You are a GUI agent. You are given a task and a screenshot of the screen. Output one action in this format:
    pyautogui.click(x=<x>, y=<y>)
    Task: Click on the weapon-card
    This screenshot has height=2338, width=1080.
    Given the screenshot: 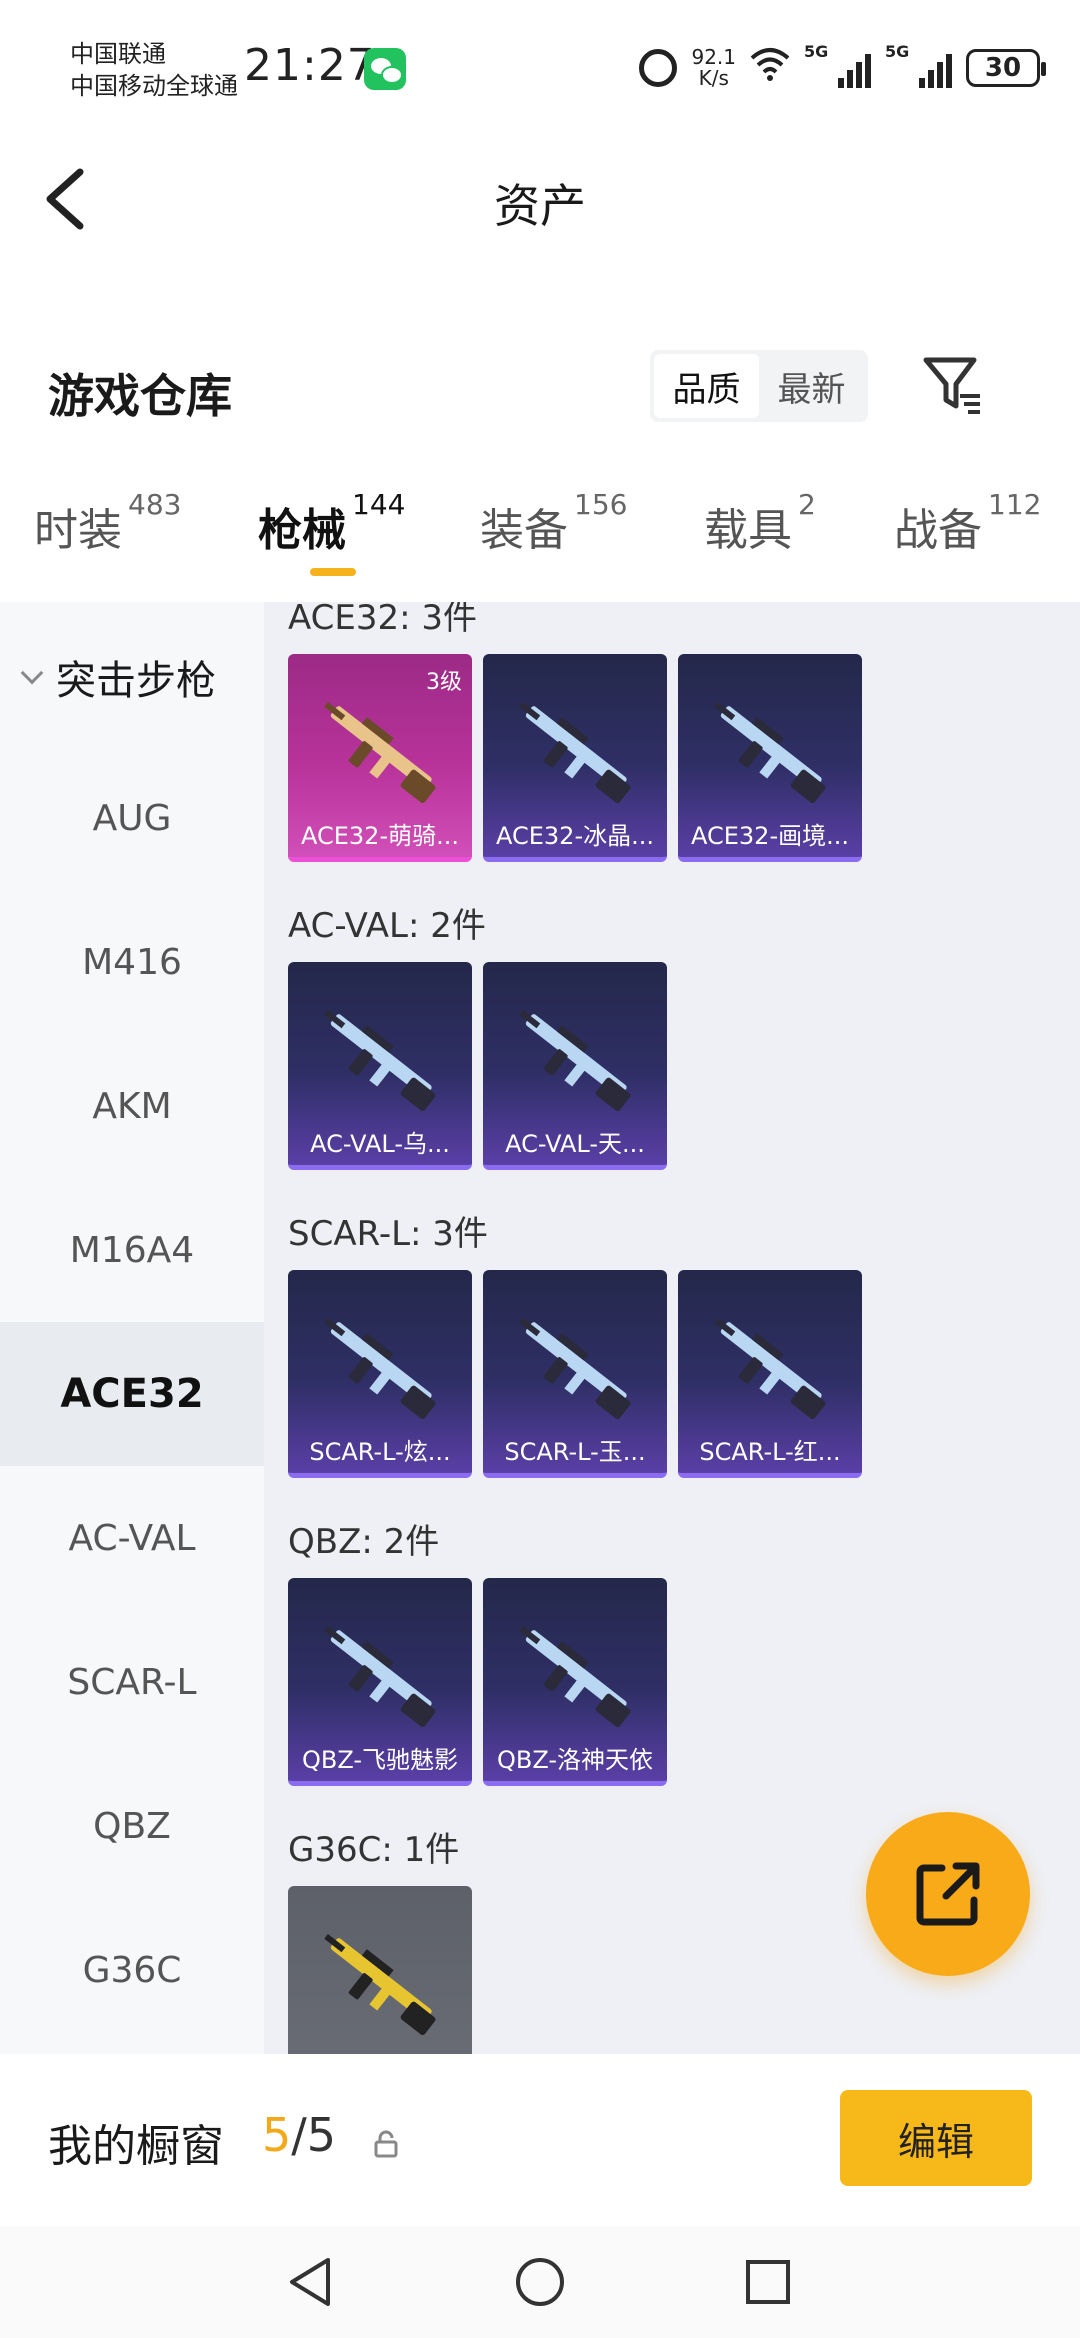 What is the action you would take?
    pyautogui.click(x=380, y=1970)
    